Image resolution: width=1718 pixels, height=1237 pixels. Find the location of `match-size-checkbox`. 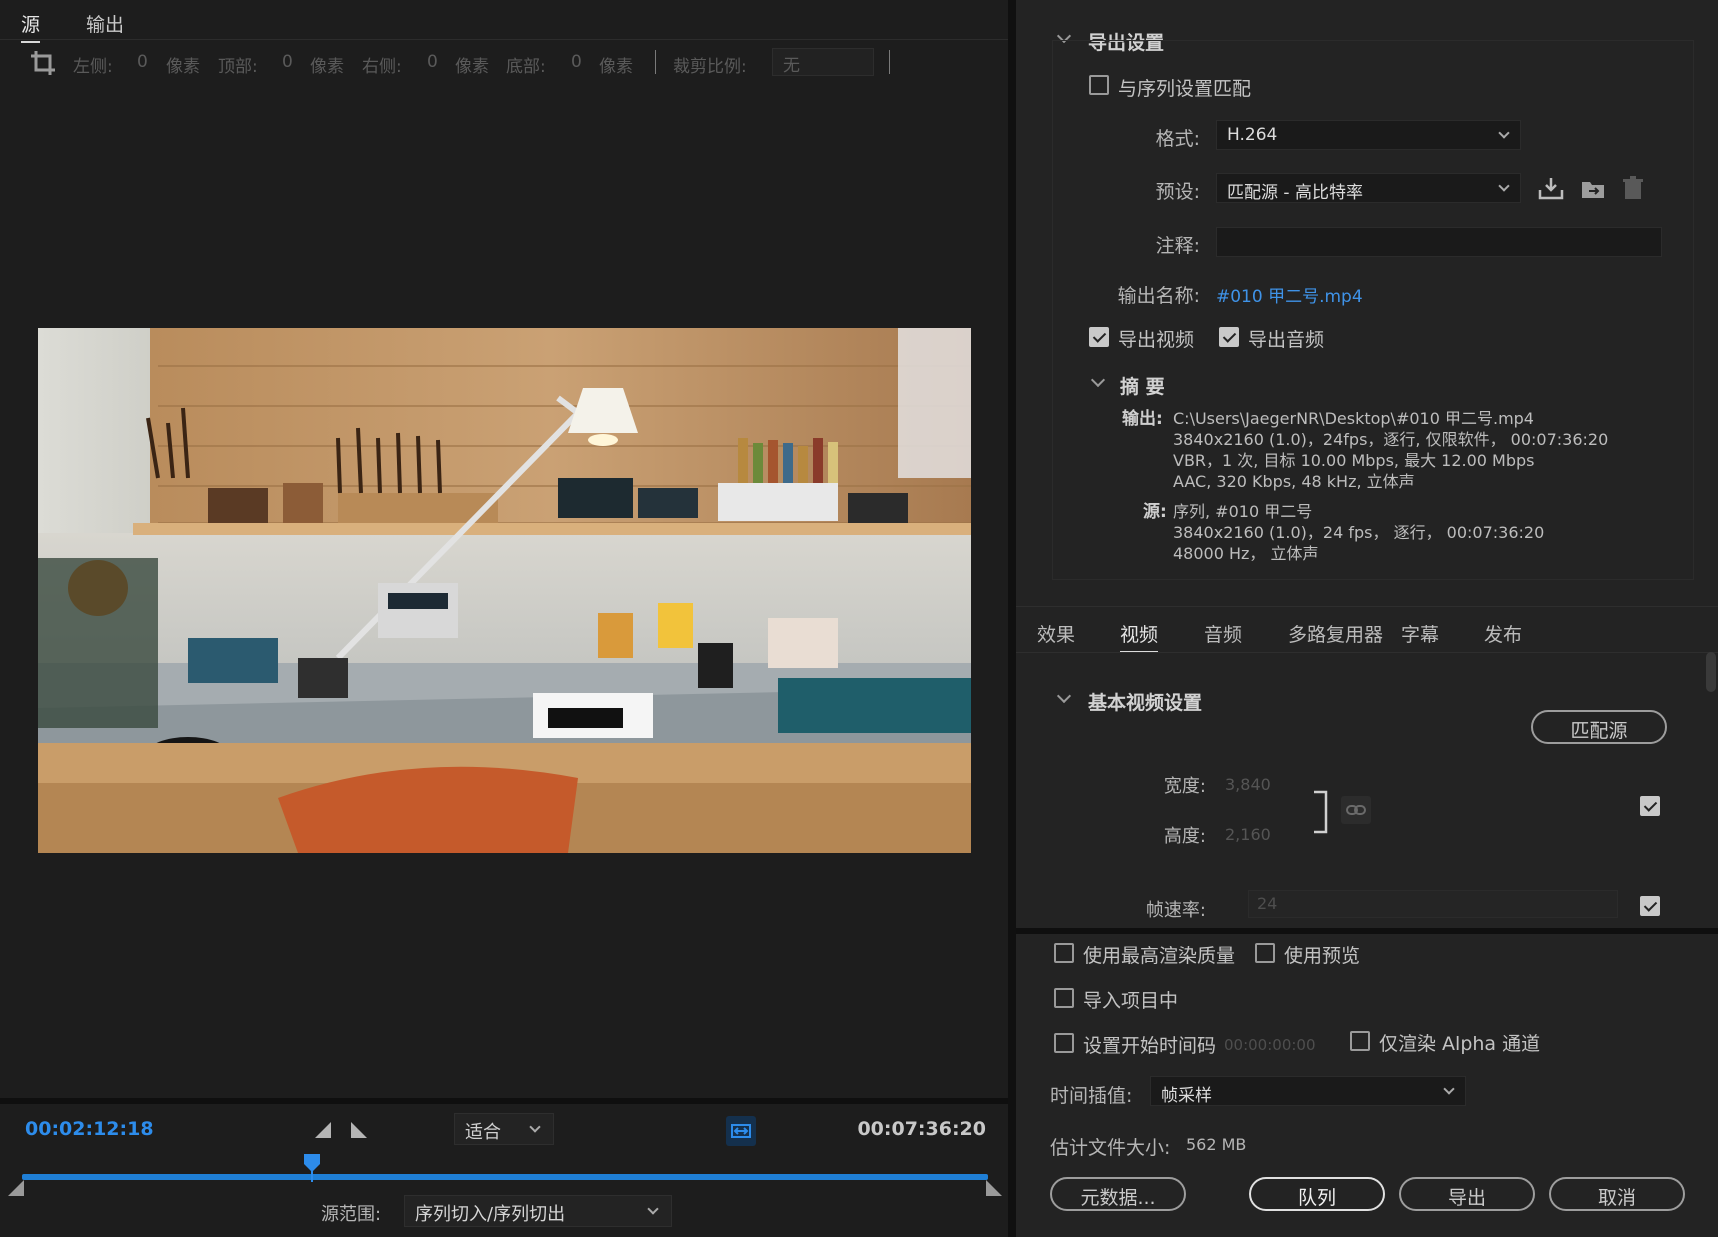

match-size-checkbox is located at coordinates (1650, 806).